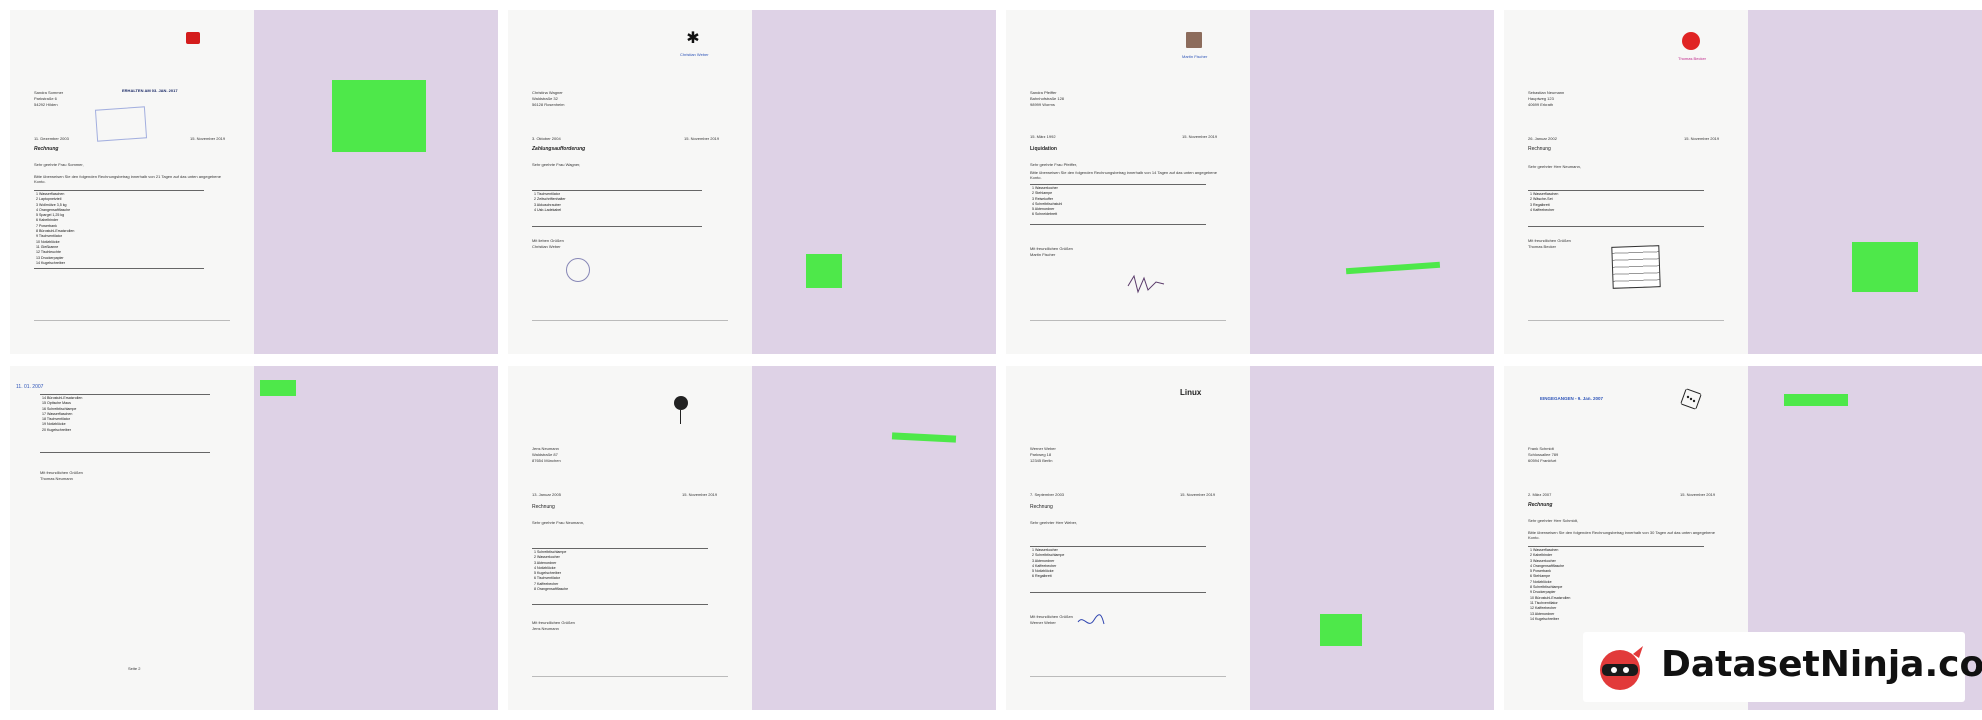  Describe the element at coordinates (30, 387) in the screenshot. I see `date-stamp: 11. 01. 2007` at that location.